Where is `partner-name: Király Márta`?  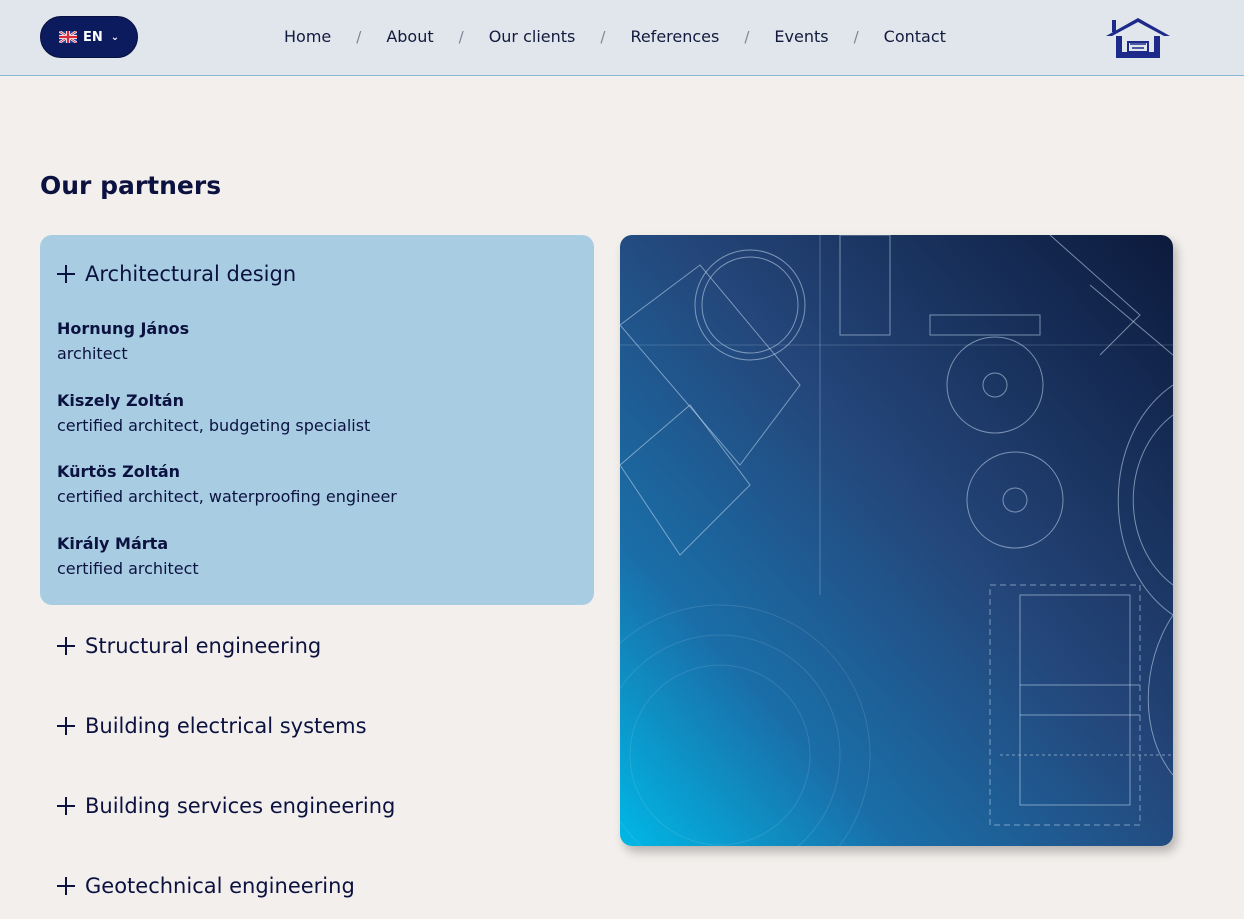 partner-name: Király Márta is located at coordinates (113, 543).